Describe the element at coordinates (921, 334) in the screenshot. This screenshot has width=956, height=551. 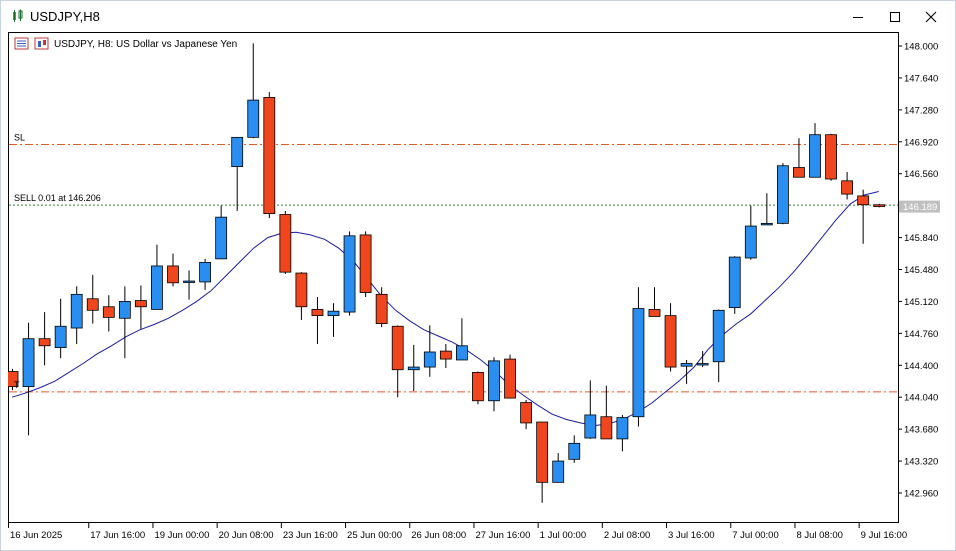
I see `price-tick-label: 144.760` at that location.